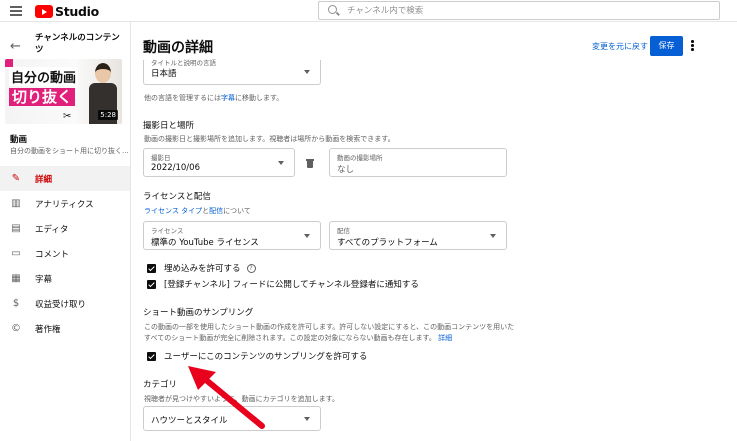  What do you see at coordinates (360, 158) in the screenshot?
I see `location-field-label: 動画の撮影場所` at bounding box center [360, 158].